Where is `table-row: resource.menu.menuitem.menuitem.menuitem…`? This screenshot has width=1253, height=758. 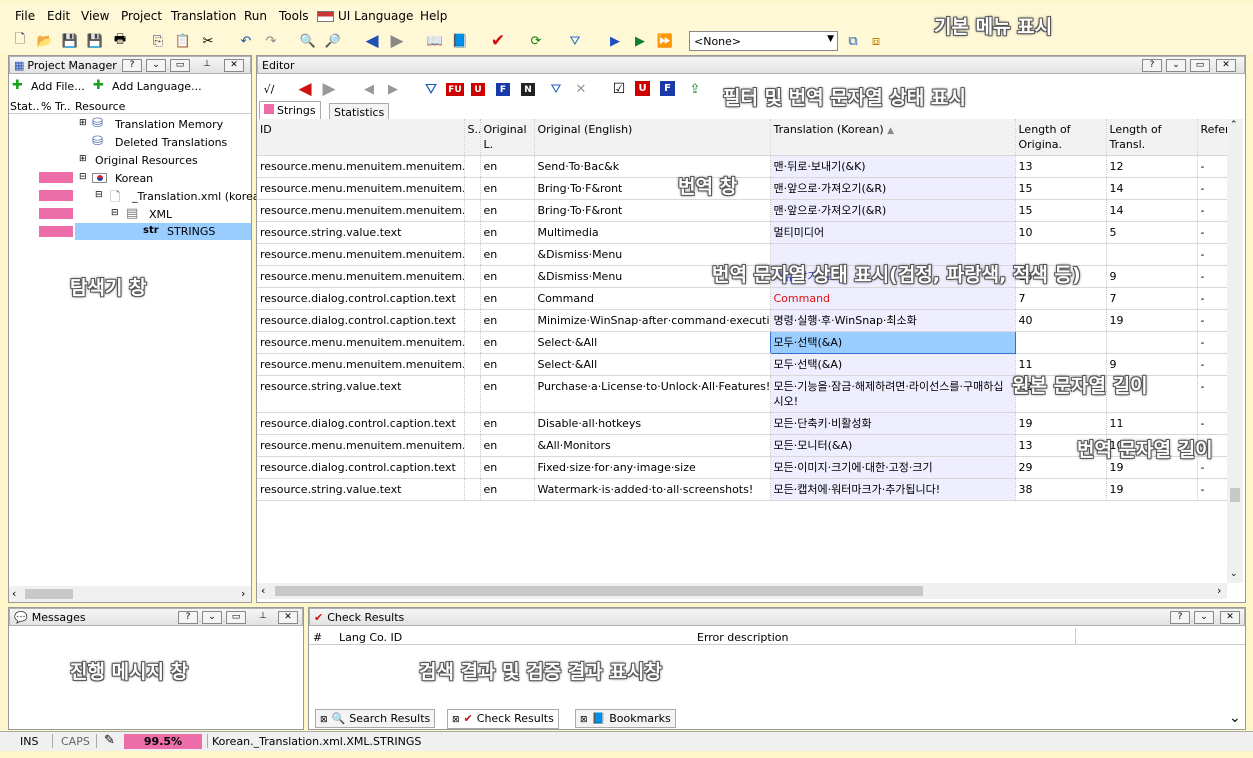 table-row: resource.menu.menuitem.menuitem.menuitem… is located at coordinates (742, 166).